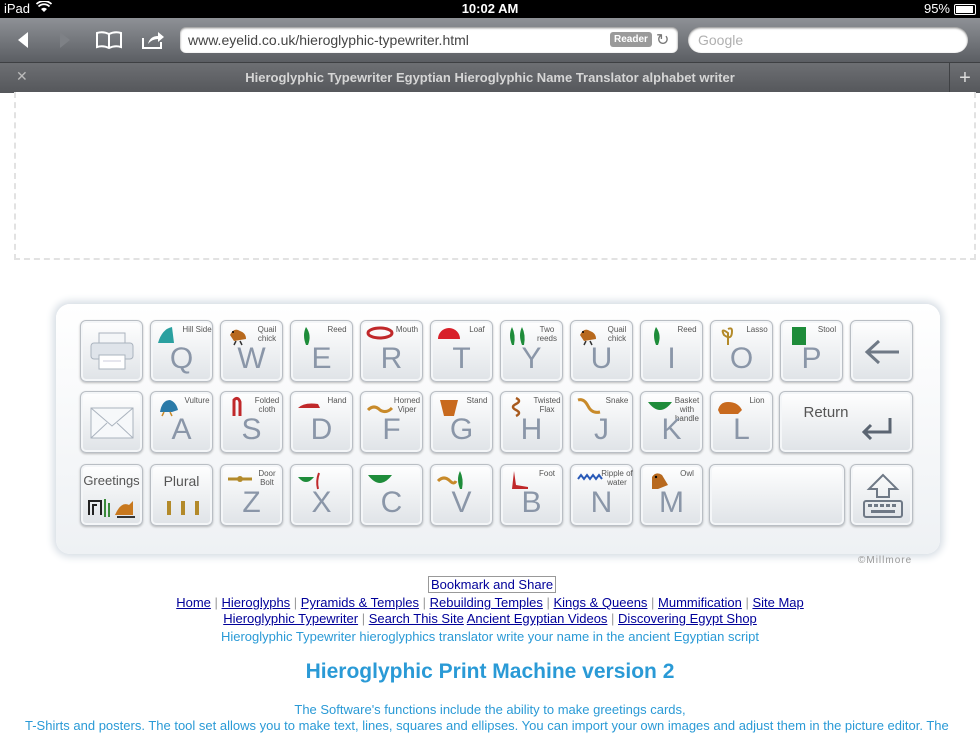 This screenshot has height=735, width=980. I want to click on key-j: Snake J, so click(601, 422).